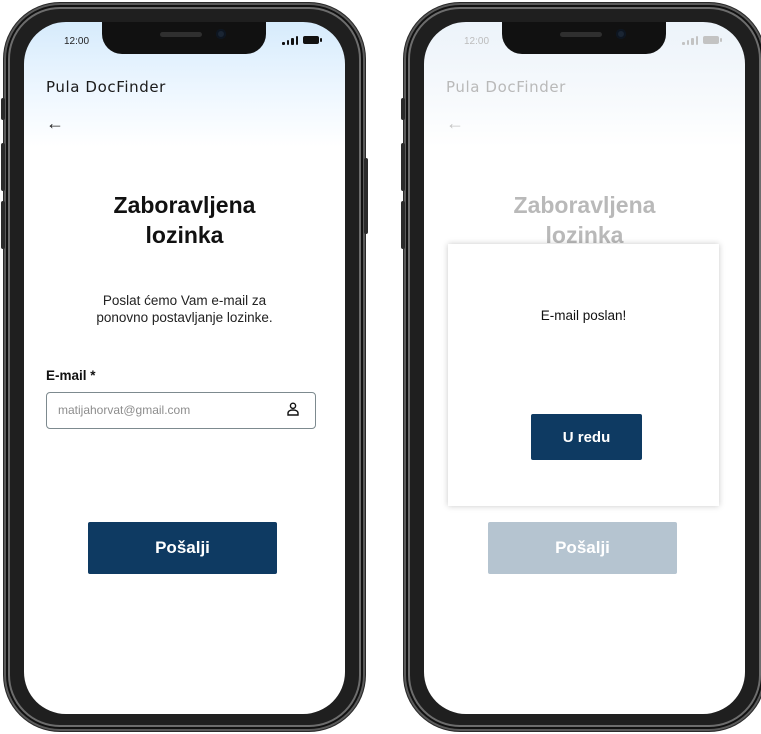 Image resolution: width=761 pixels, height=734 pixels. Describe the element at coordinates (293, 409) in the screenshot. I see `user-icon` at that location.